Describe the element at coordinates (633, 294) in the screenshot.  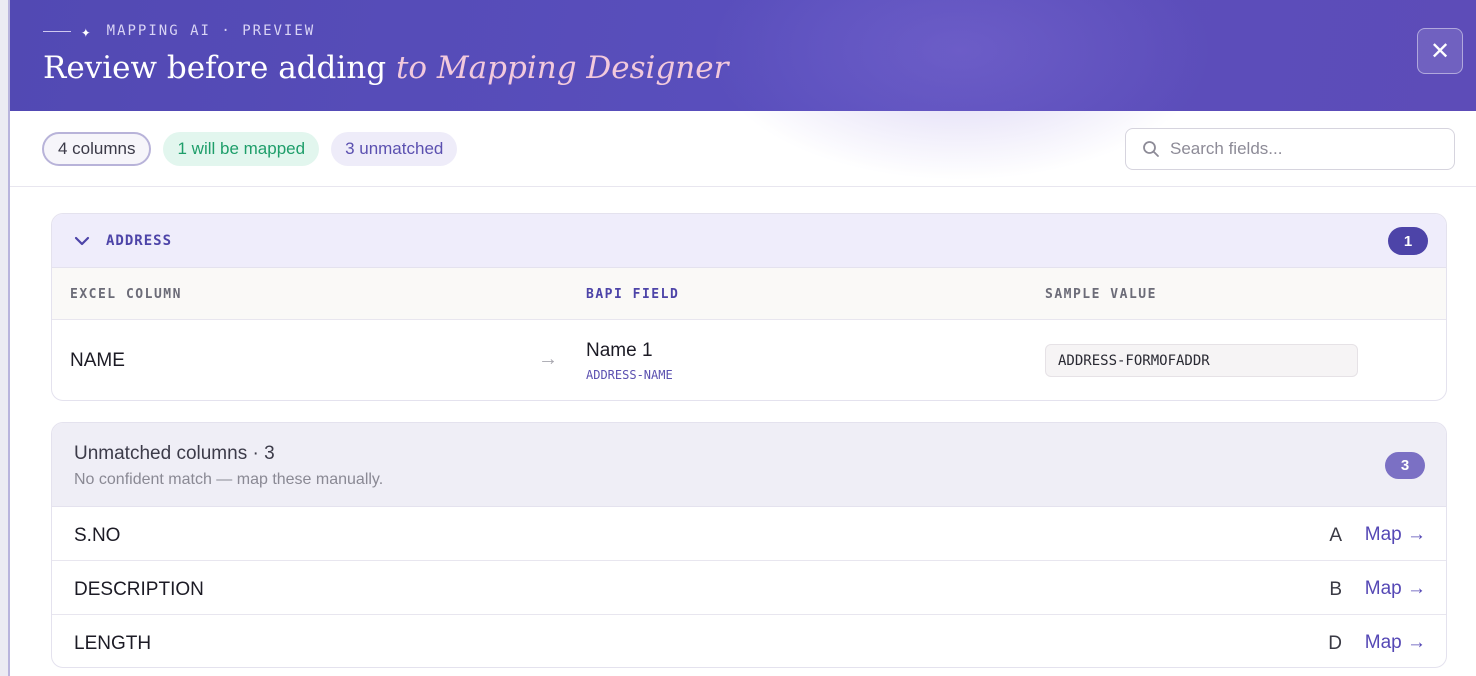
I see `column-header-bapi: BAPI FIELD` at that location.